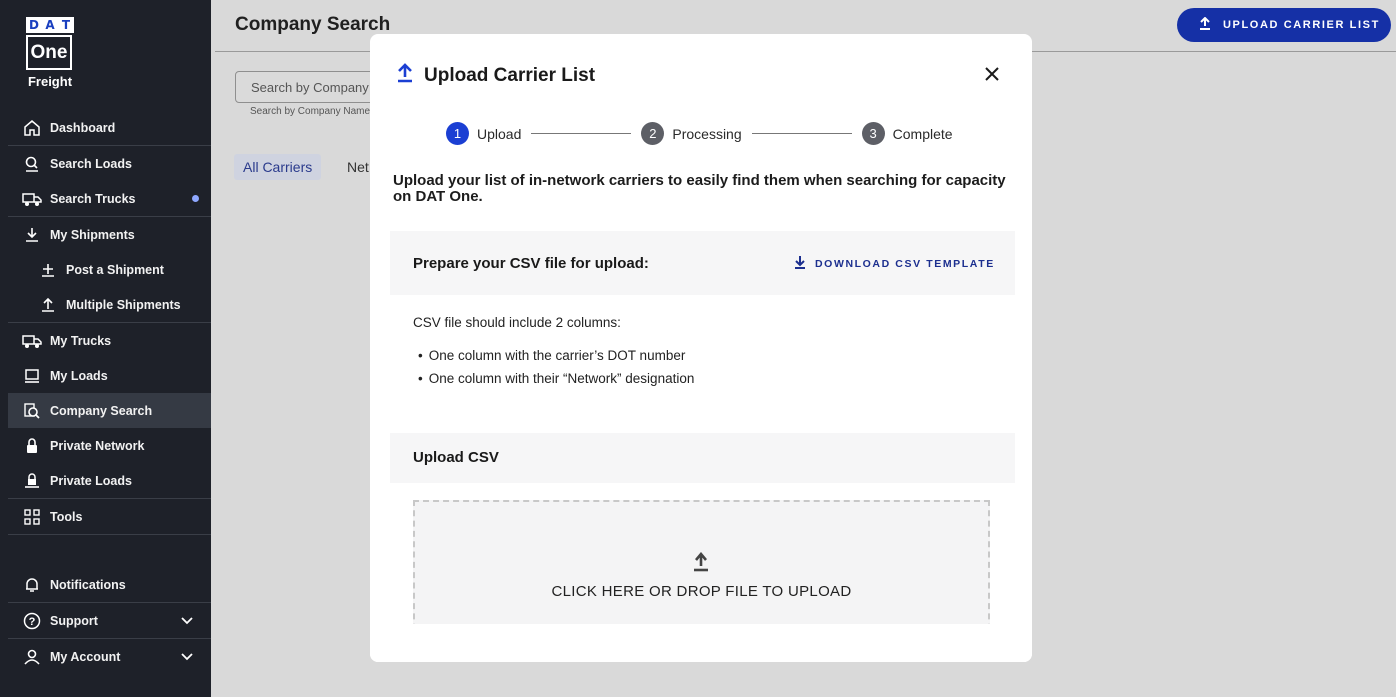 This screenshot has width=1396, height=697. What do you see at coordinates (32, 446) in the screenshot?
I see `lock-icon` at bounding box center [32, 446].